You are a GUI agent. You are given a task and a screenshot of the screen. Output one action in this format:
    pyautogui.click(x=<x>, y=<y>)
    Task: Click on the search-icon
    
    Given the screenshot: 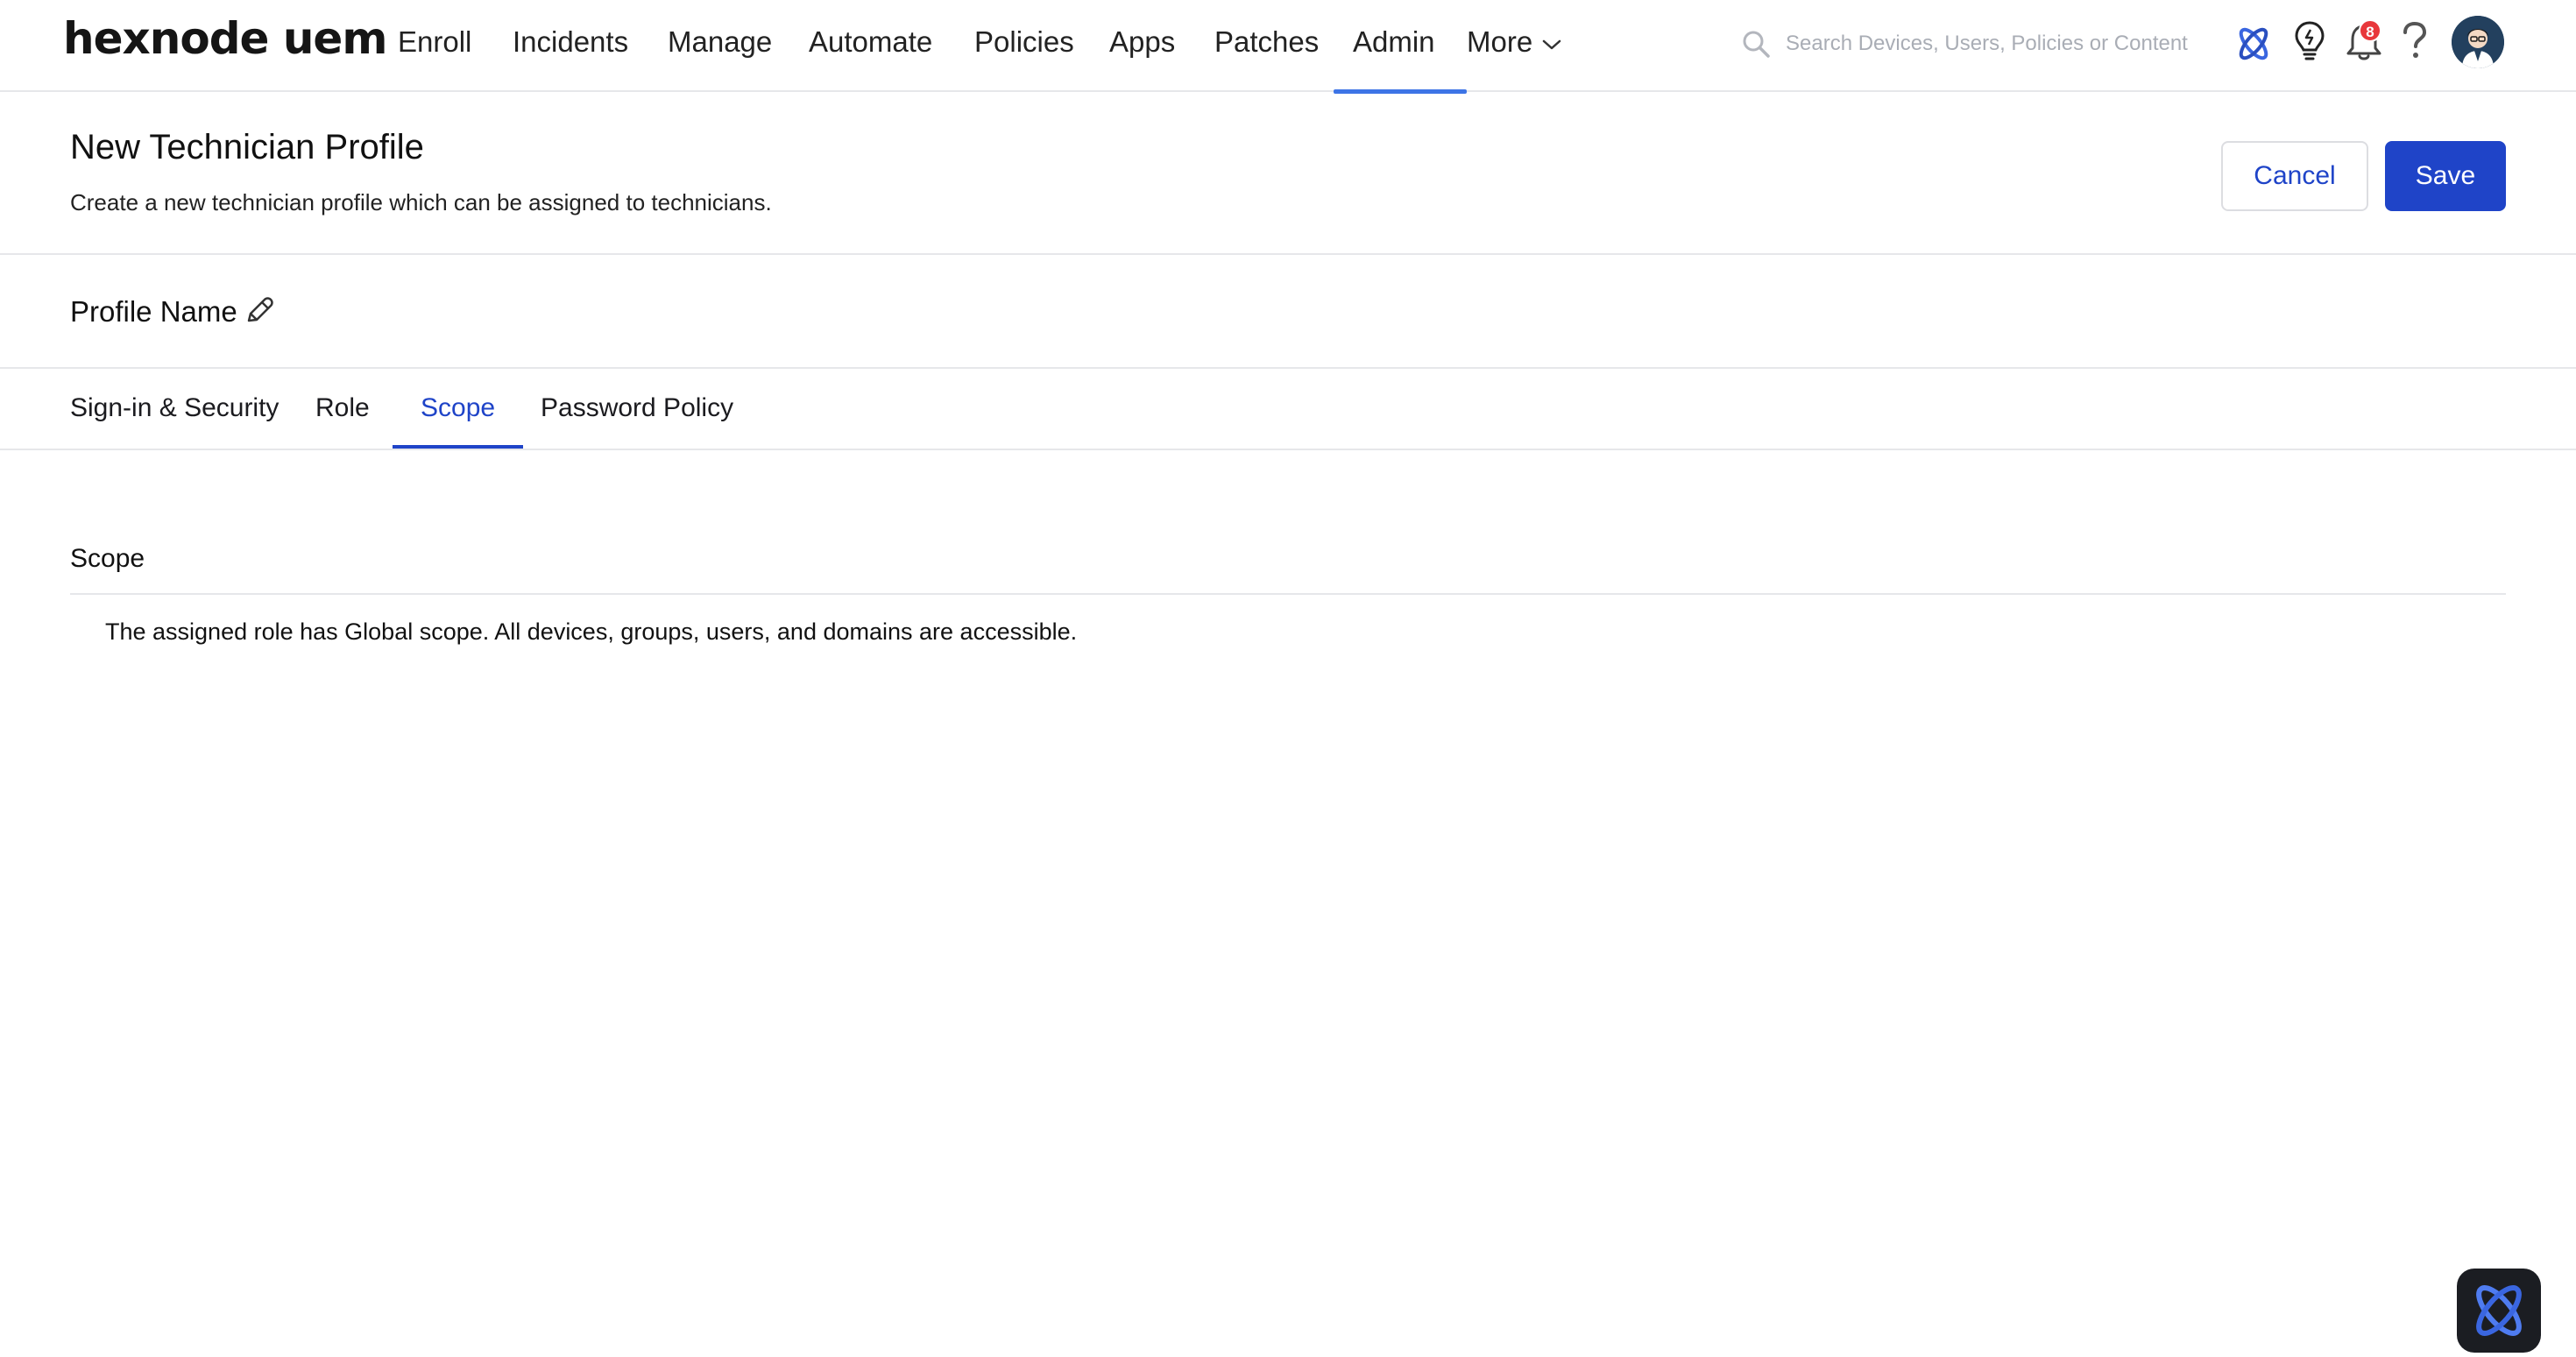 What is the action you would take?
    pyautogui.click(x=1756, y=44)
    